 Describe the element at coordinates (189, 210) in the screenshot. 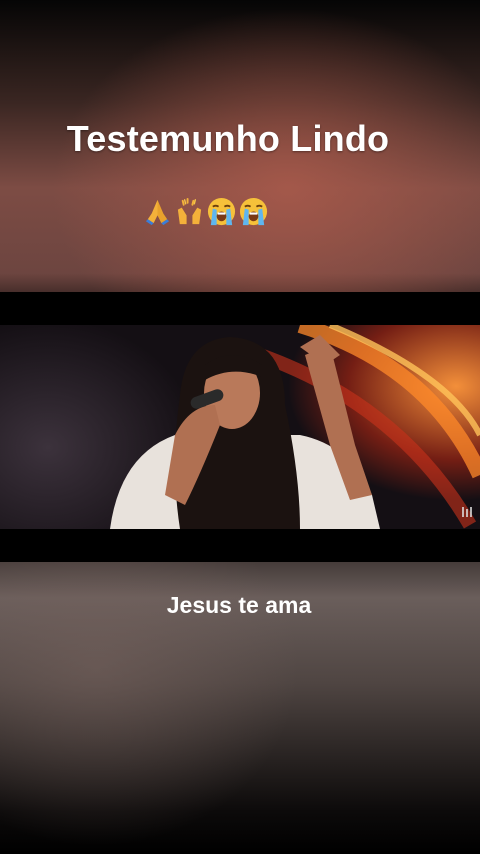

I see `raised-hands-emoji-icon` at that location.